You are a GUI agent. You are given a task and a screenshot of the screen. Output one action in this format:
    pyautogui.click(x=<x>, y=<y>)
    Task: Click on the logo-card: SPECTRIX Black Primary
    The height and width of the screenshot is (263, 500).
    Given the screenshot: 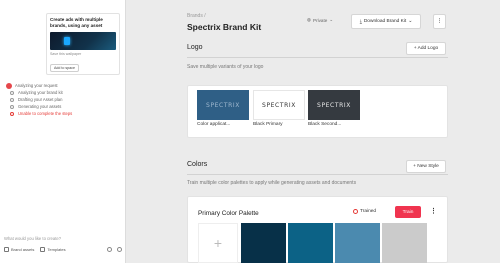 What is the action you would take?
    pyautogui.click(x=279, y=111)
    